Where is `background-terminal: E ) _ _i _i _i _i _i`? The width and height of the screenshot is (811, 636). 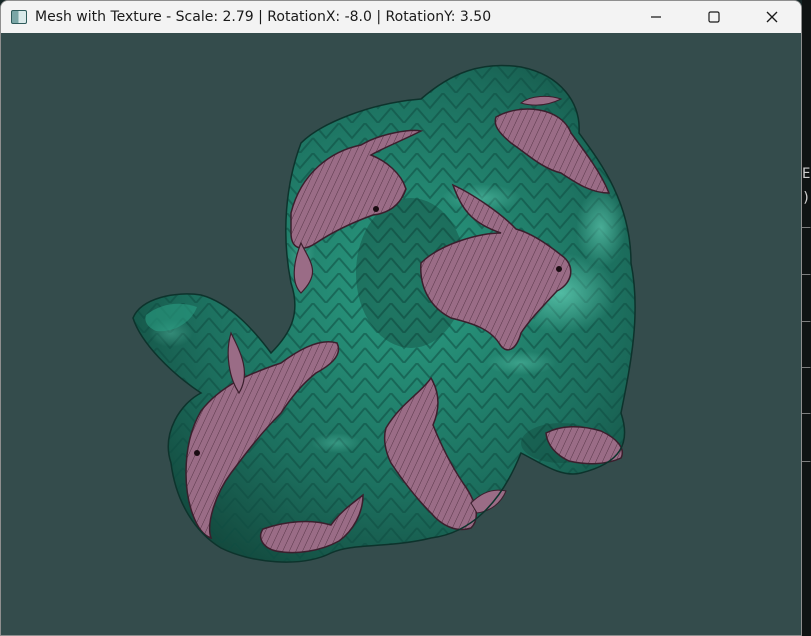 background-terminal: E ) _ _i _i _i _i _i is located at coordinates (806, 318).